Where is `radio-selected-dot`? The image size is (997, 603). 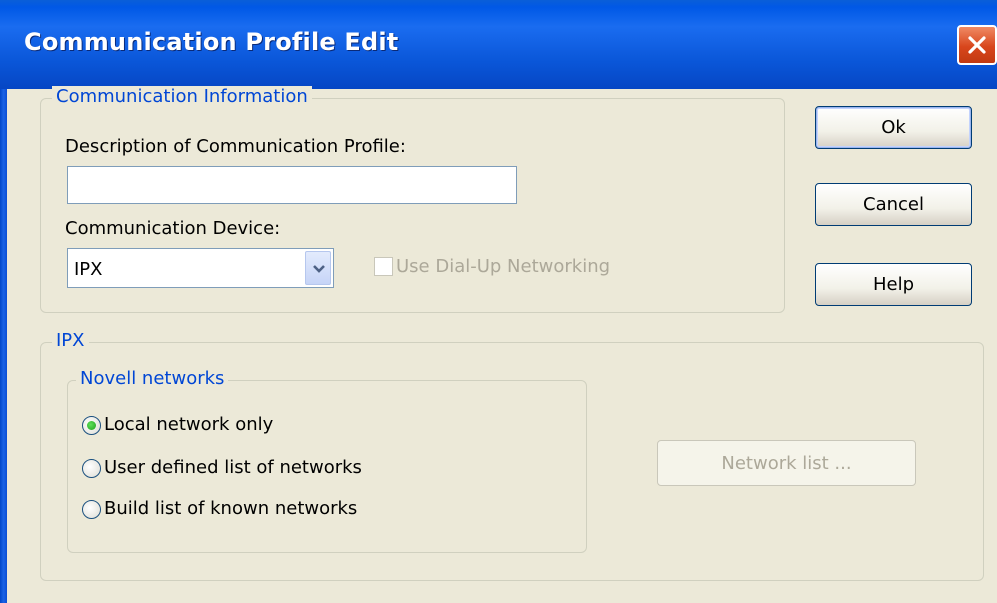 radio-selected-dot is located at coordinates (91, 425).